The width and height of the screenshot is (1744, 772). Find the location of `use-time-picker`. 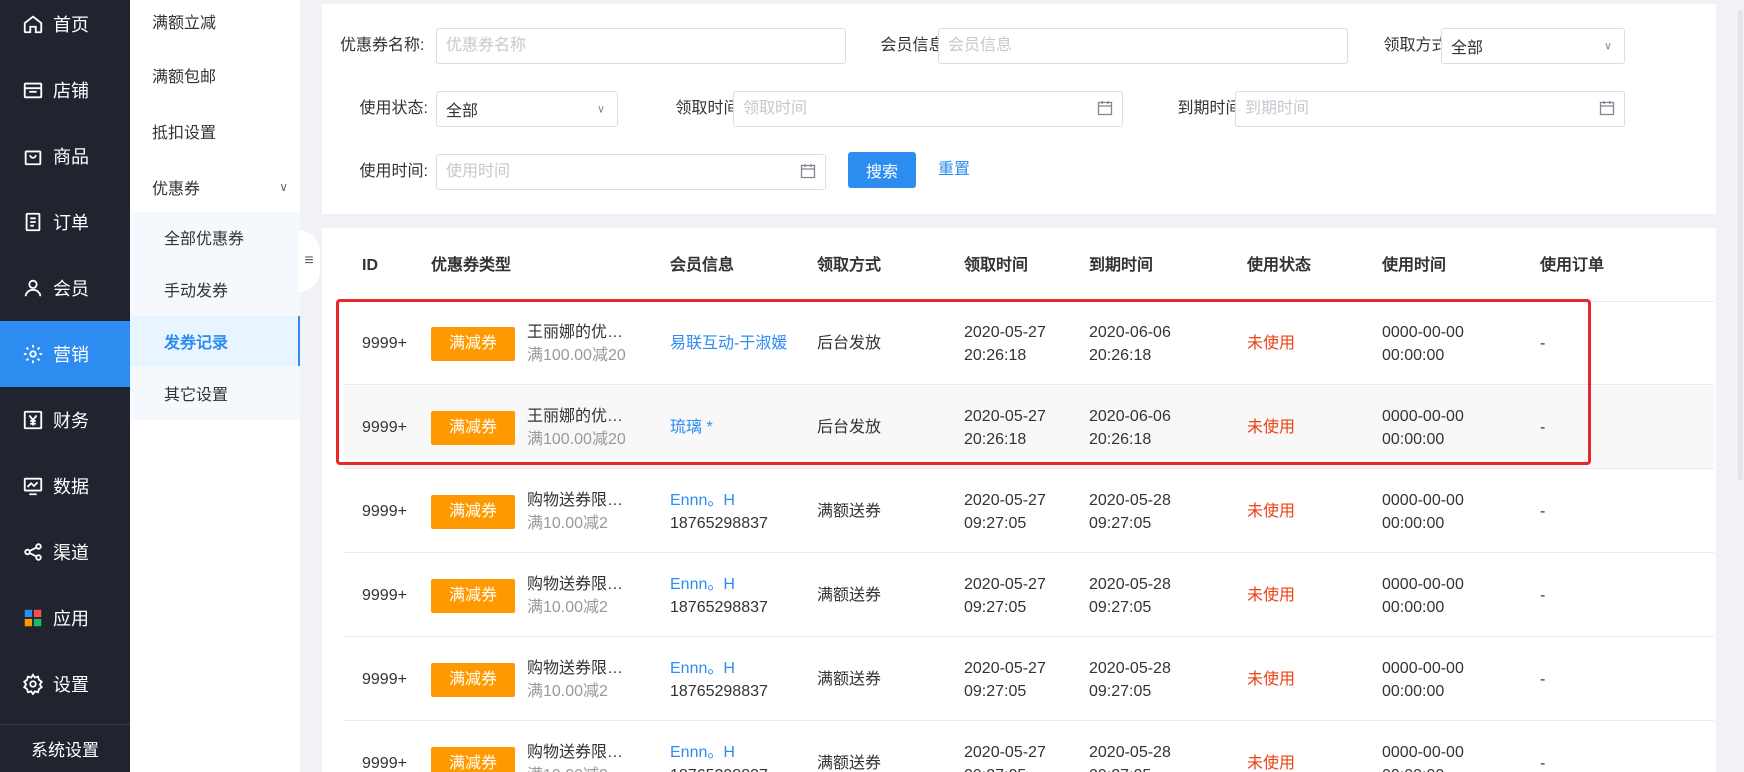

use-time-picker is located at coordinates (631, 172).